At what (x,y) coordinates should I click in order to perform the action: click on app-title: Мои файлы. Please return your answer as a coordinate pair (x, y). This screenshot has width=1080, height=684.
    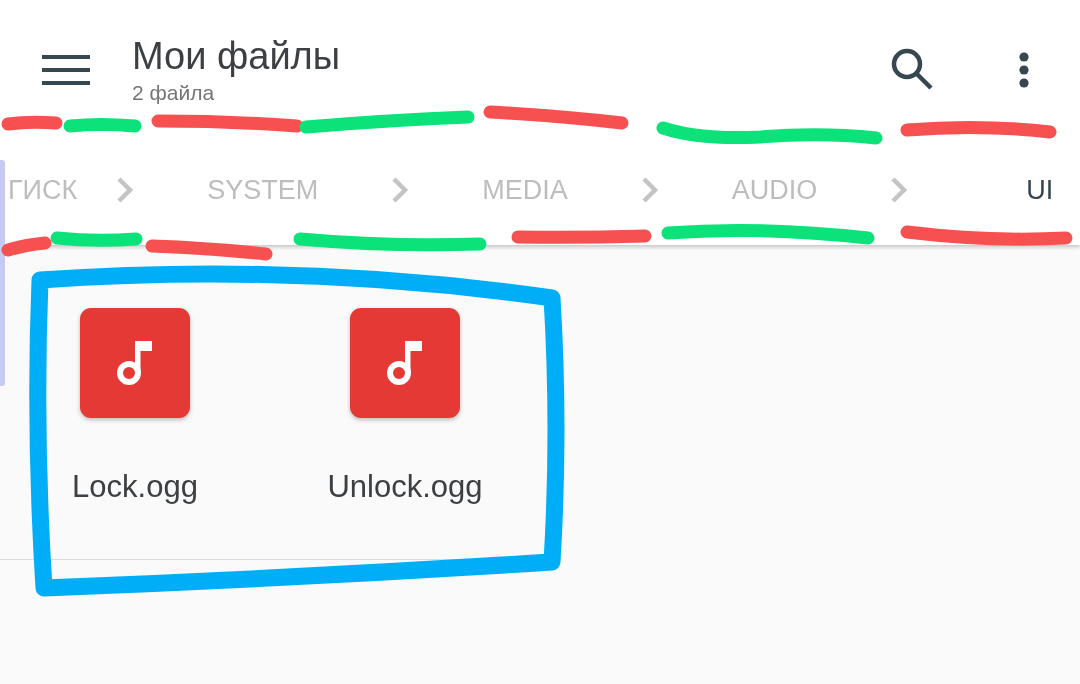
    Looking at the image, I should click on (236, 56).